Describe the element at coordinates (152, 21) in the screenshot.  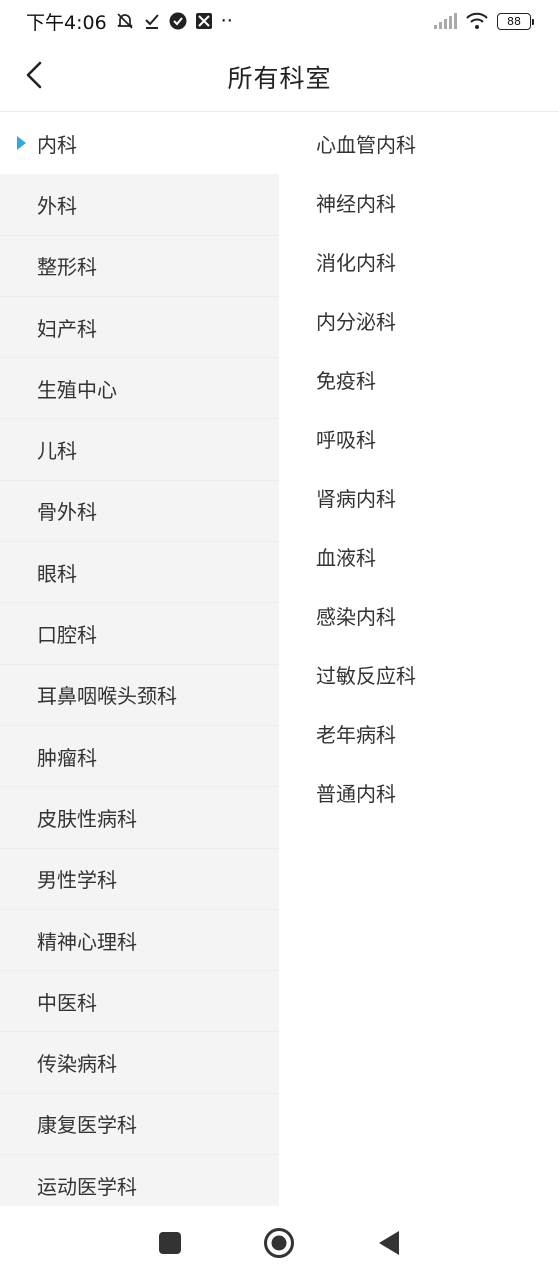
I see `download-done-icon` at that location.